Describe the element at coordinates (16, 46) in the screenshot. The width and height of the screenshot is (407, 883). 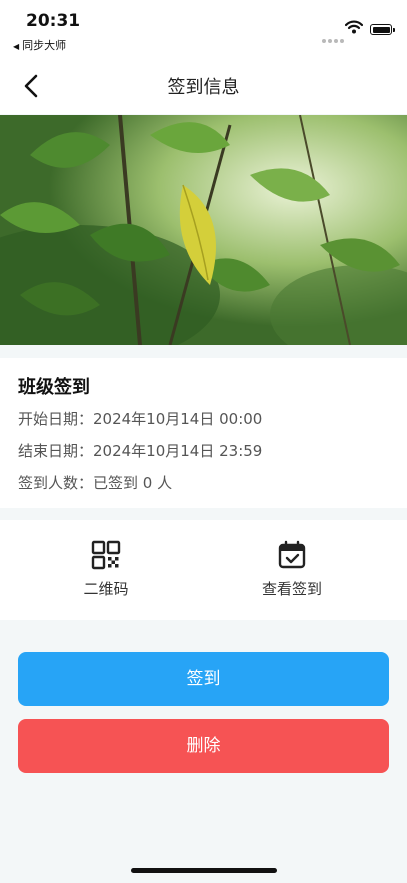
I see `back-triangle-icon: ◀` at that location.